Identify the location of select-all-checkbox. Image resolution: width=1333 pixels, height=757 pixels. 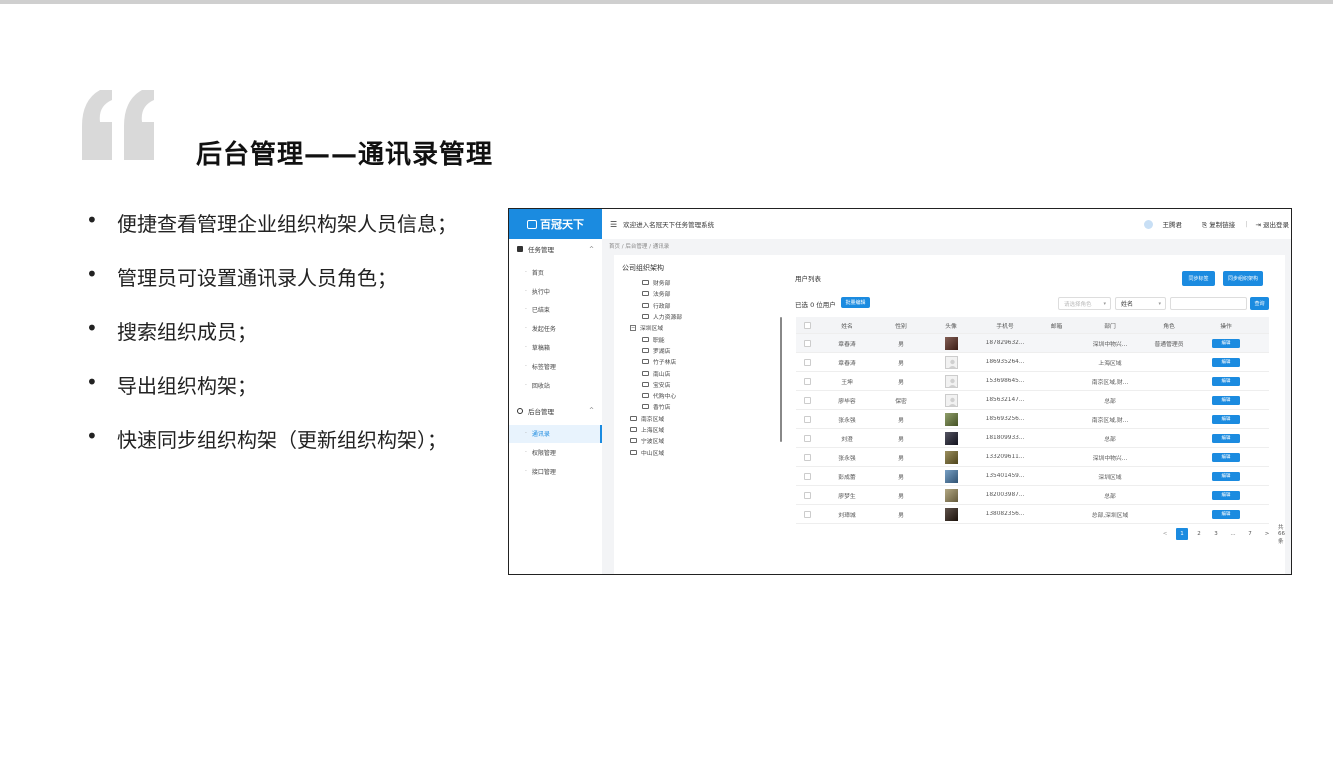
(807, 325).